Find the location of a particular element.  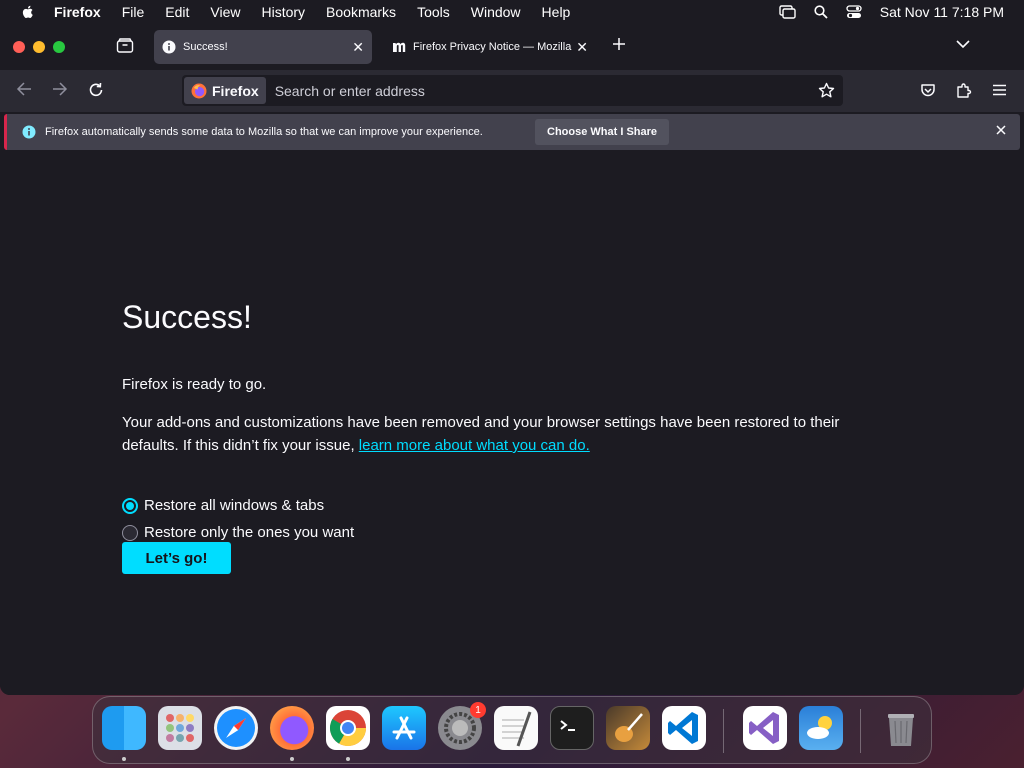

chrome-logo-icon is located at coordinates (347, 728).